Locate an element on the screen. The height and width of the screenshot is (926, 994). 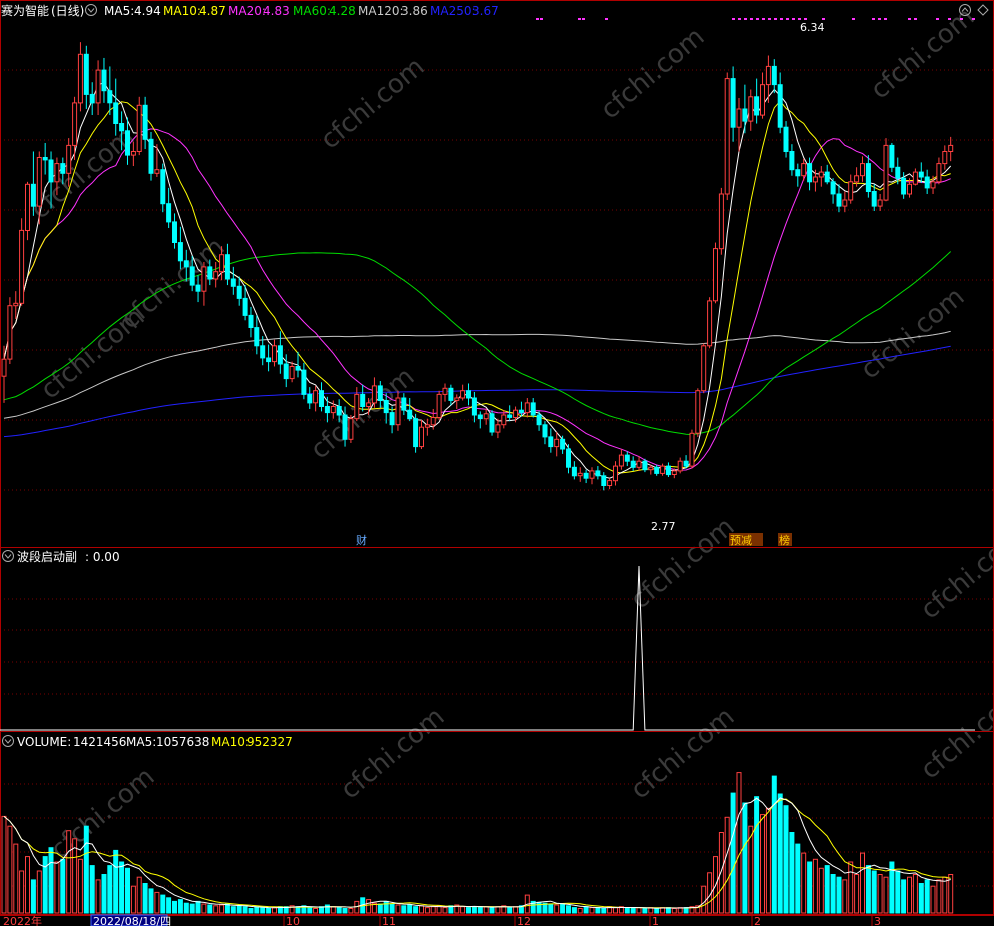
ma250-label: MA250: is located at coordinates (453, 11).